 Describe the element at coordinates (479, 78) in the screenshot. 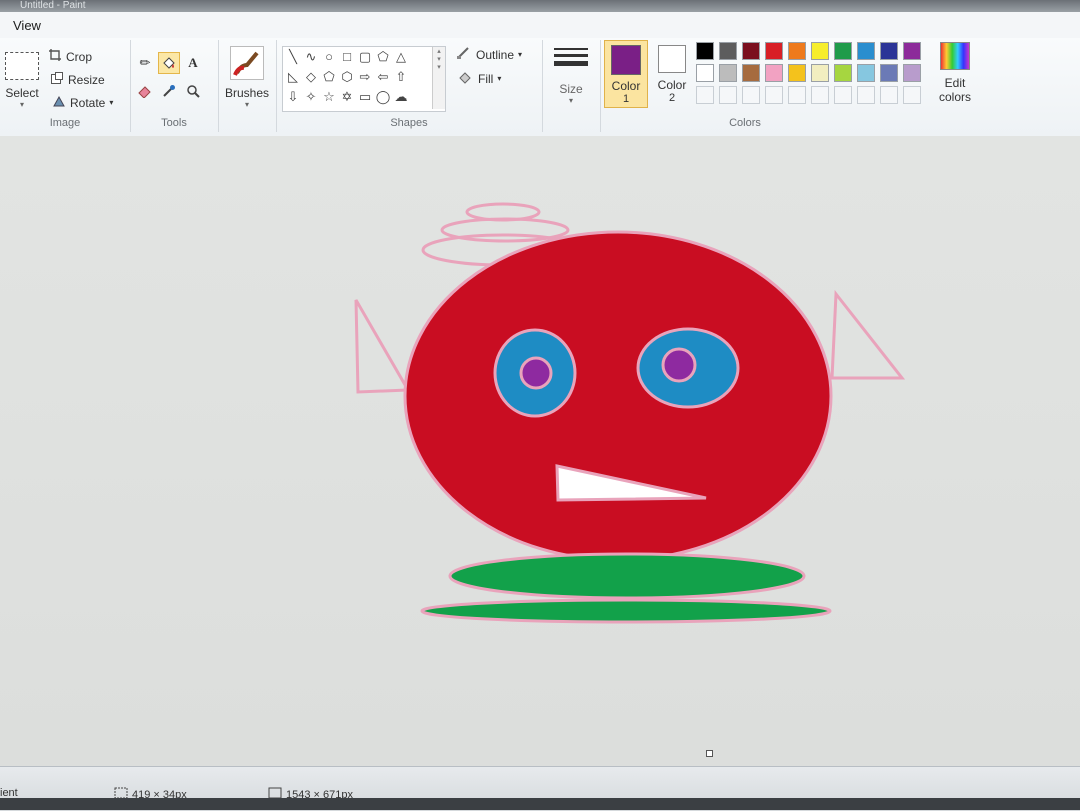

I see `fill-button: Fill ▾` at that location.